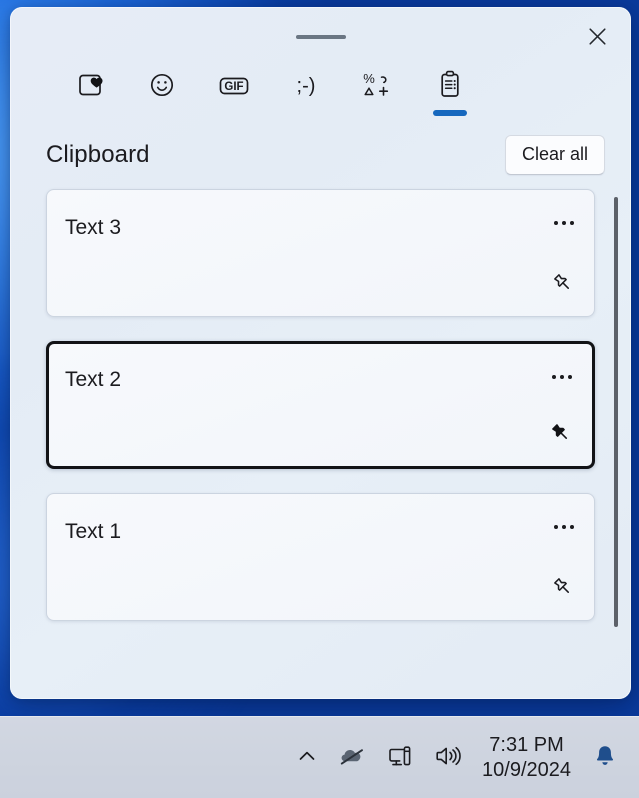 This screenshot has height=798, width=639. I want to click on show-hidden-icons-button, so click(307, 758).